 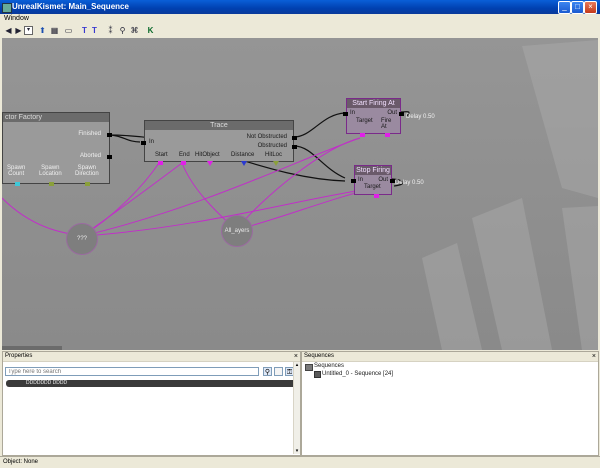 I want to click on spawn-location-pin, so click(x=51, y=184).